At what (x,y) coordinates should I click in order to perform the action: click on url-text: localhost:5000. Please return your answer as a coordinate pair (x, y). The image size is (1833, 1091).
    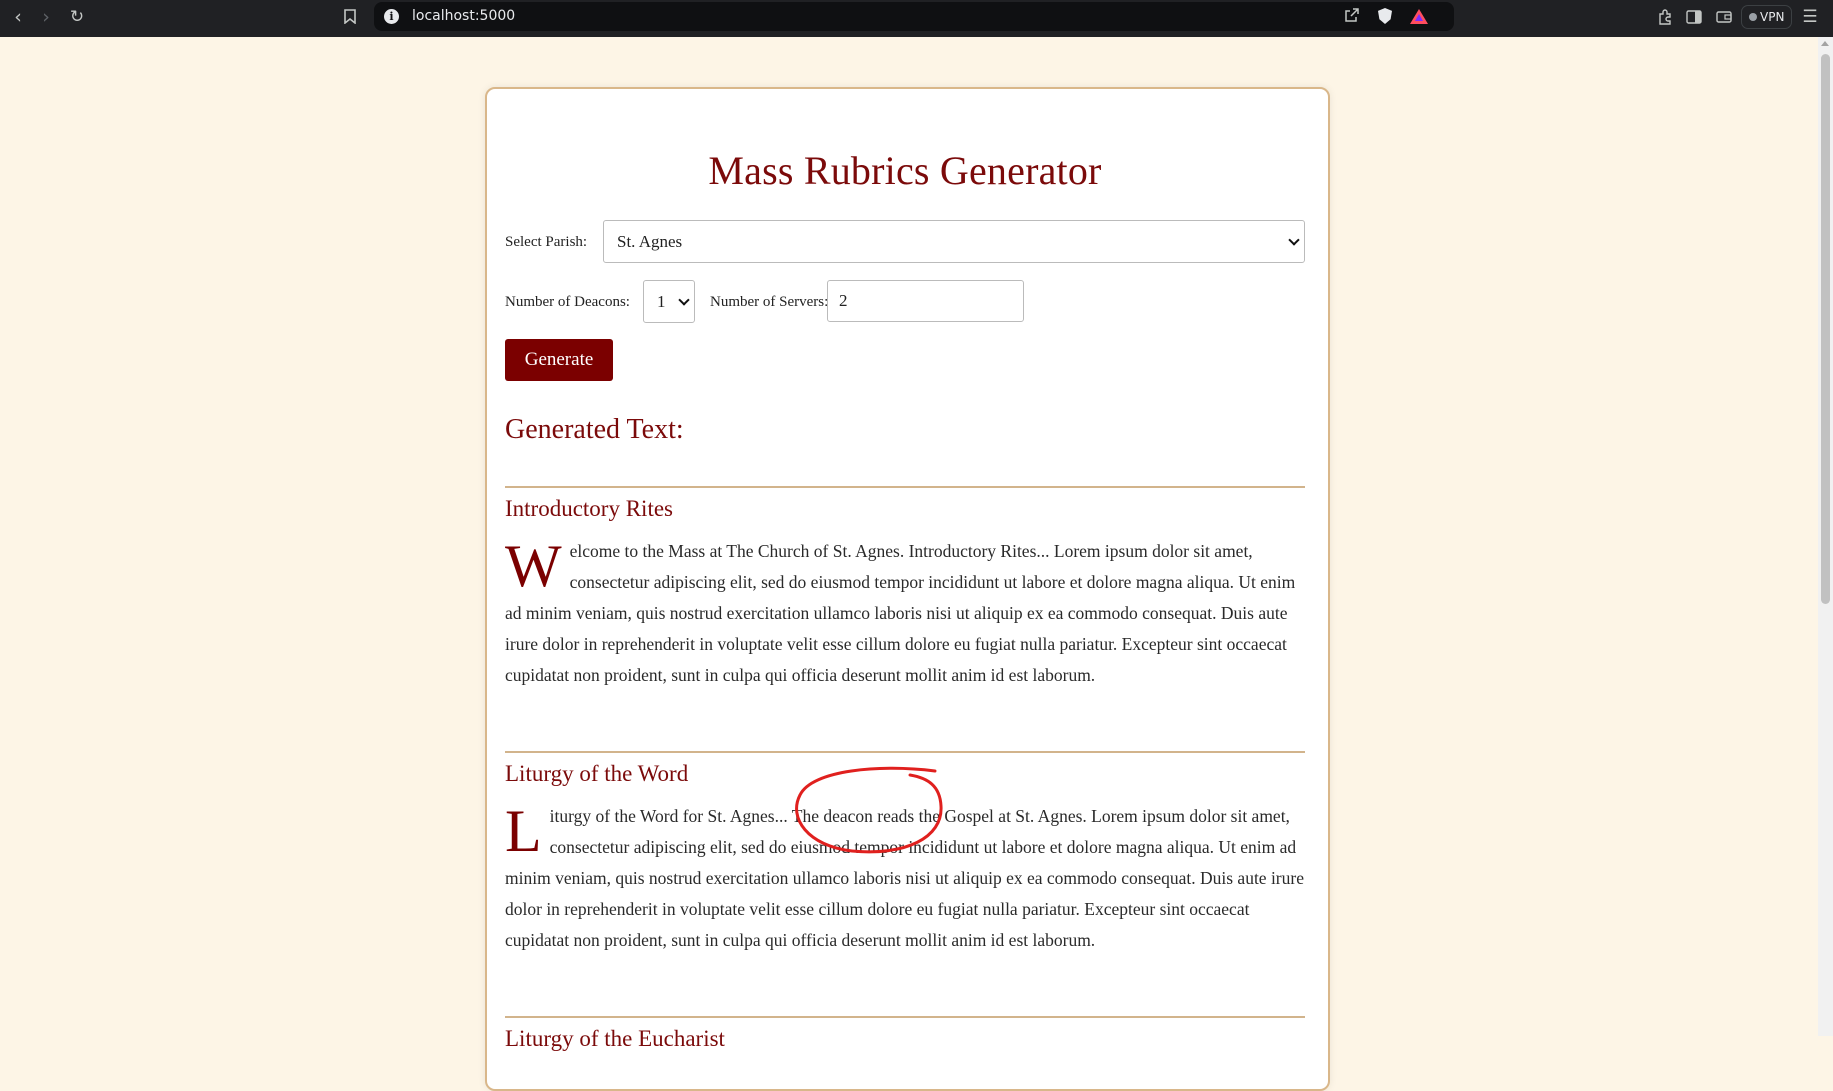
    Looking at the image, I should click on (464, 16).